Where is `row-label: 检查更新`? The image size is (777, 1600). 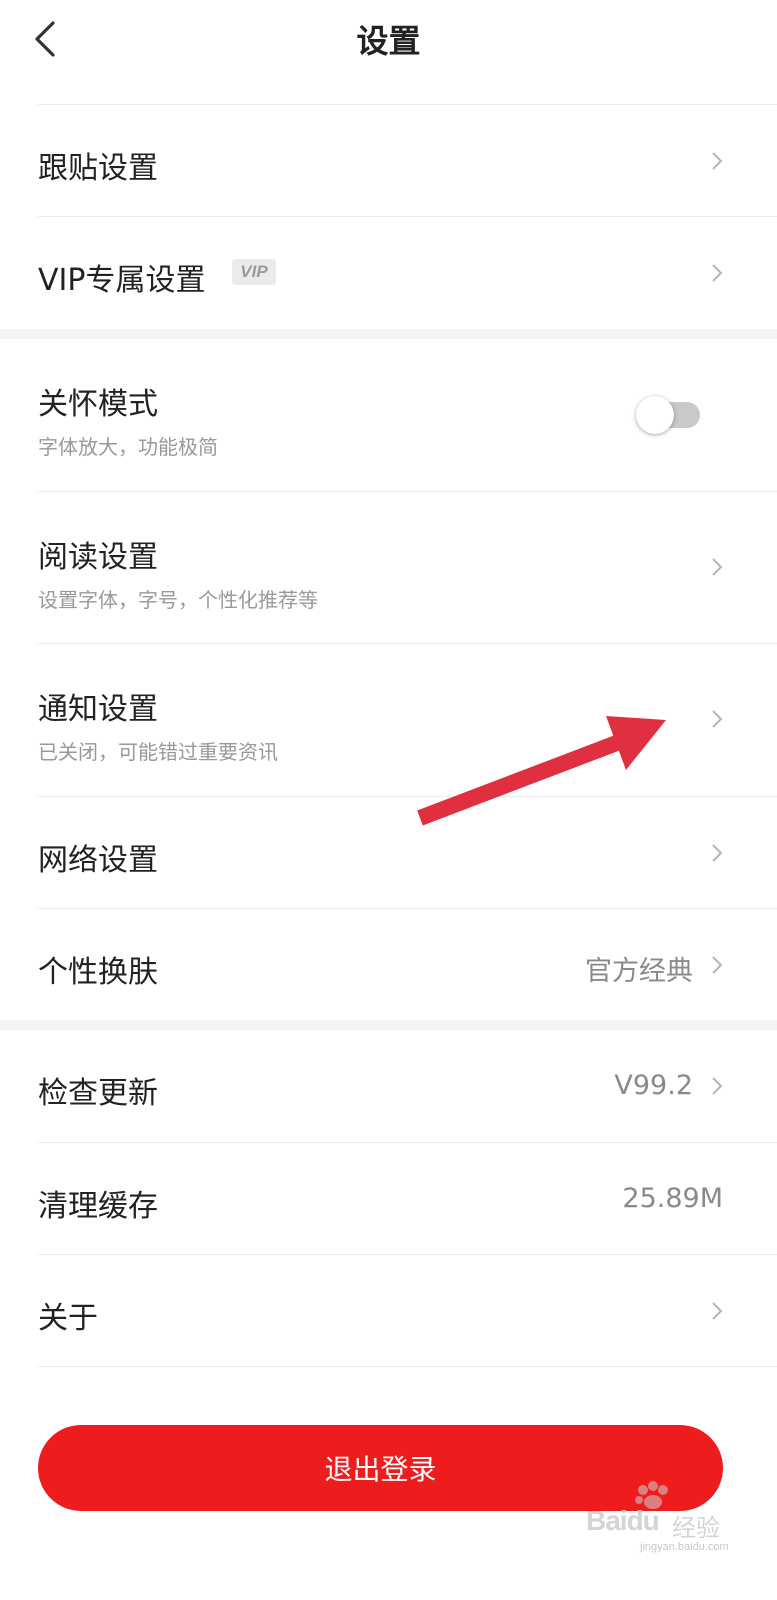 row-label: 检查更新 is located at coordinates (98, 1093).